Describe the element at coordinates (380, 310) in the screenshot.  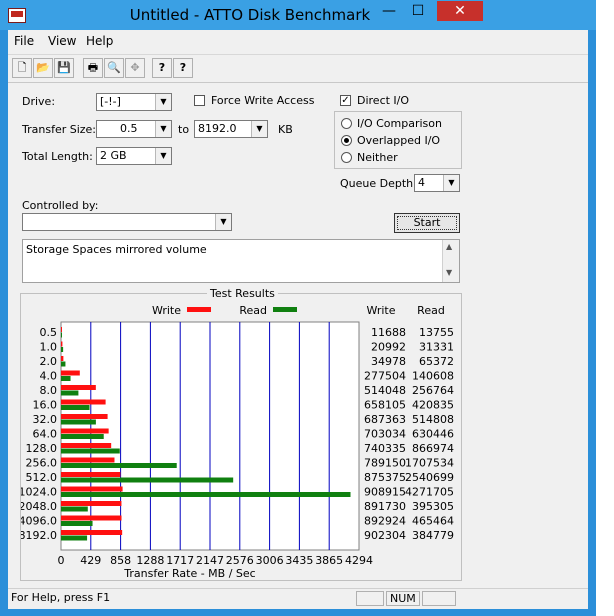
I see `write-column-header: Write` at that location.